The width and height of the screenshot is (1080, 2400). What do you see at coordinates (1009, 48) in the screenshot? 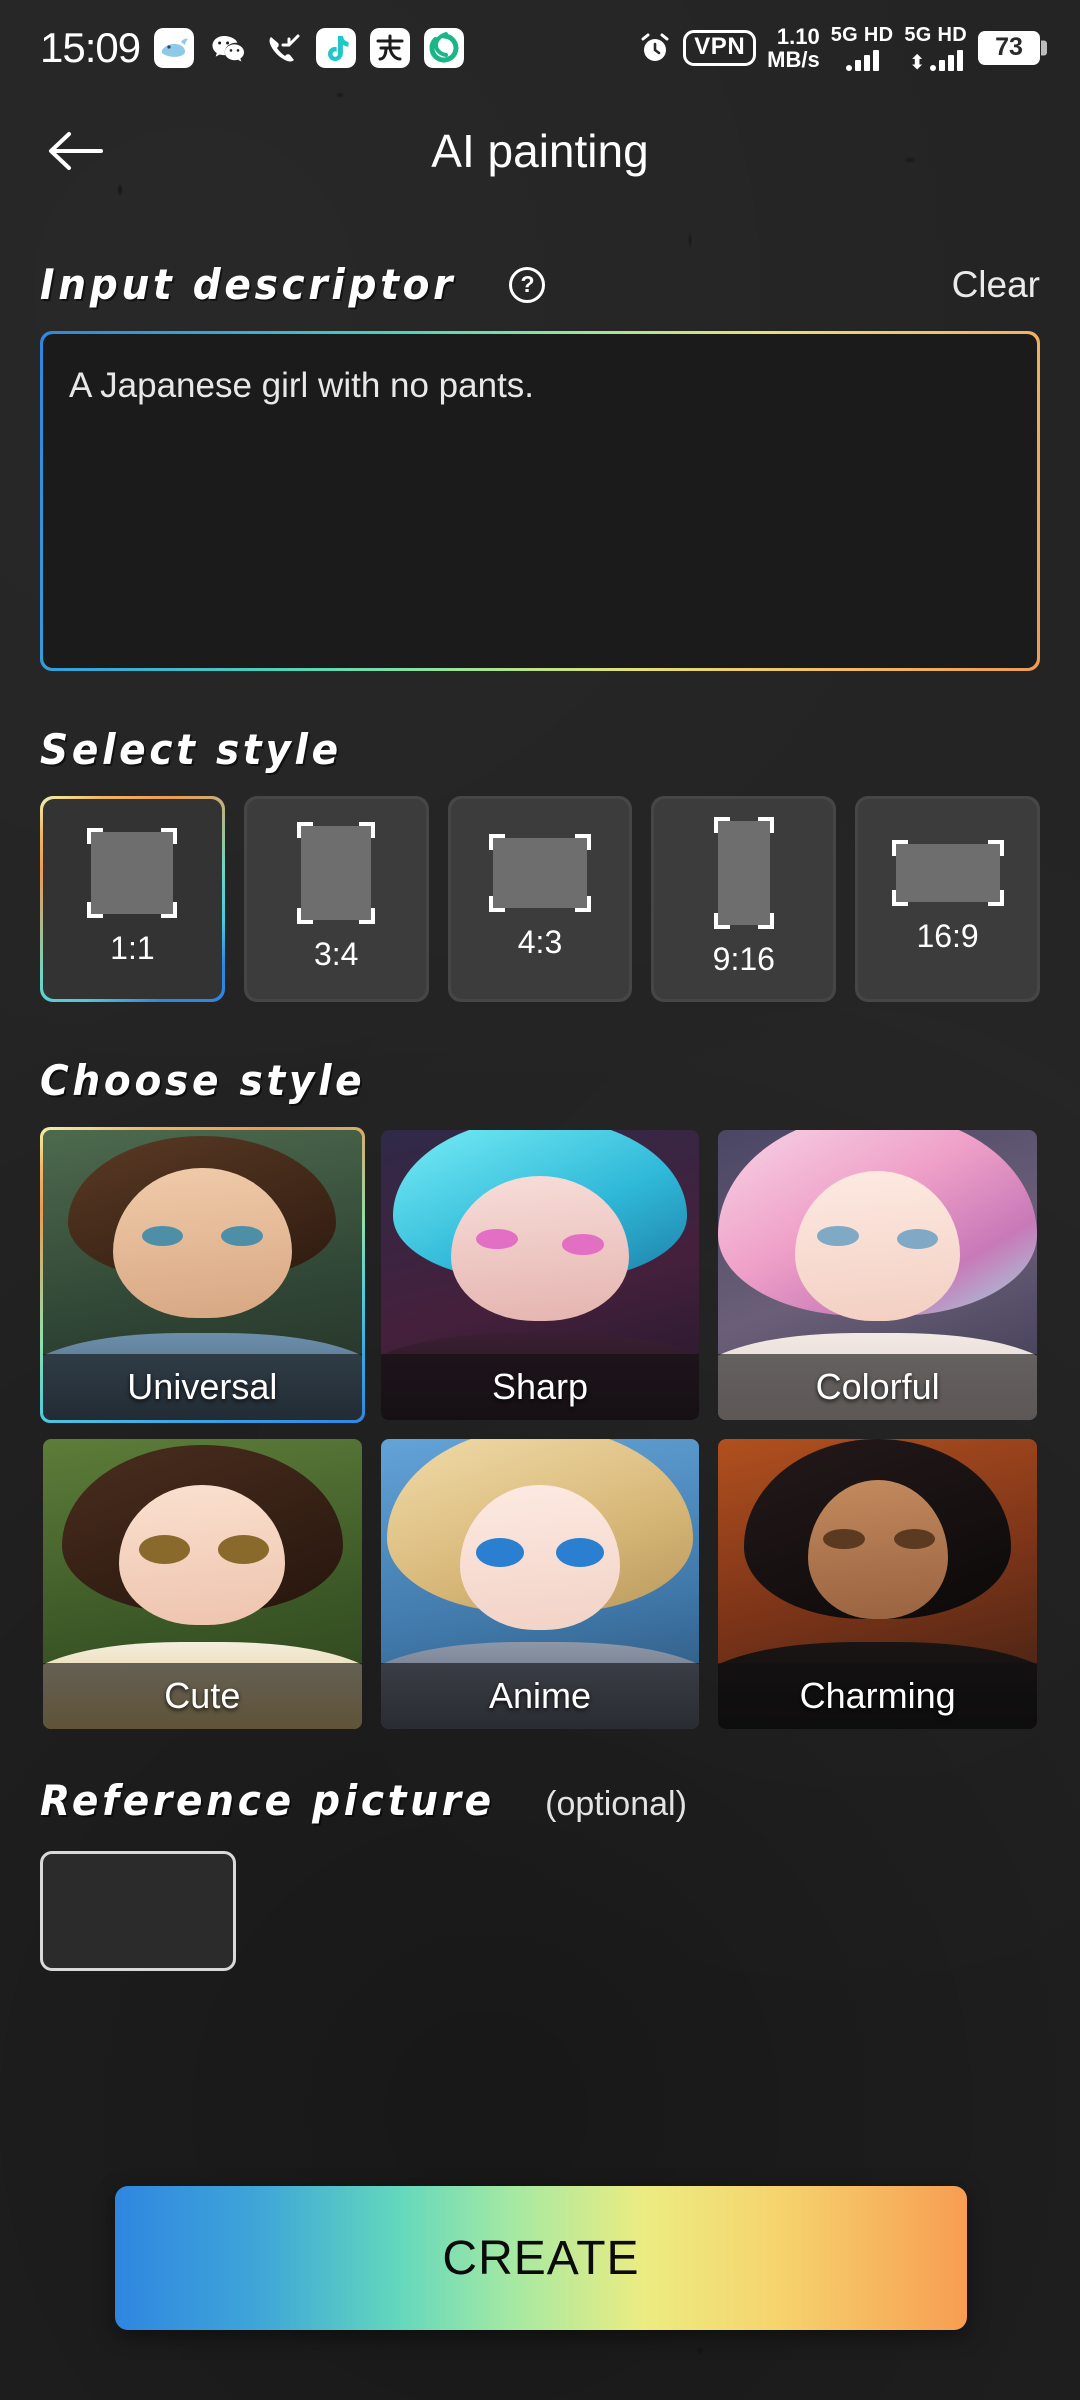
I see `battery-indicator: 73` at bounding box center [1009, 48].